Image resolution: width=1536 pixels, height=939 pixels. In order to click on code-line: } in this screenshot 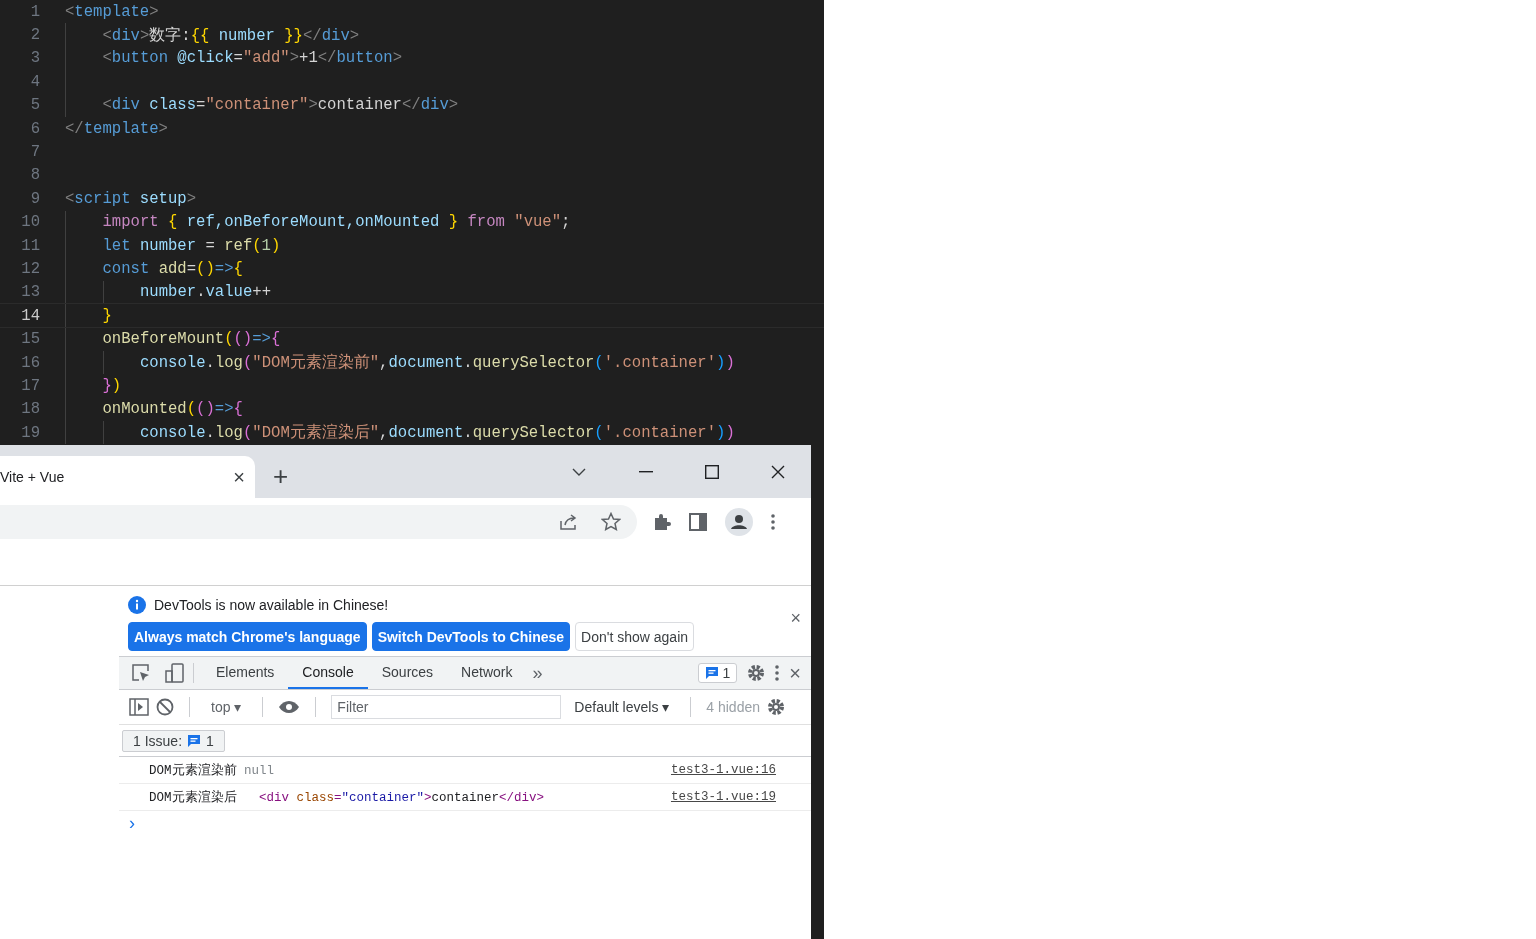, I will do `click(107, 315)`.